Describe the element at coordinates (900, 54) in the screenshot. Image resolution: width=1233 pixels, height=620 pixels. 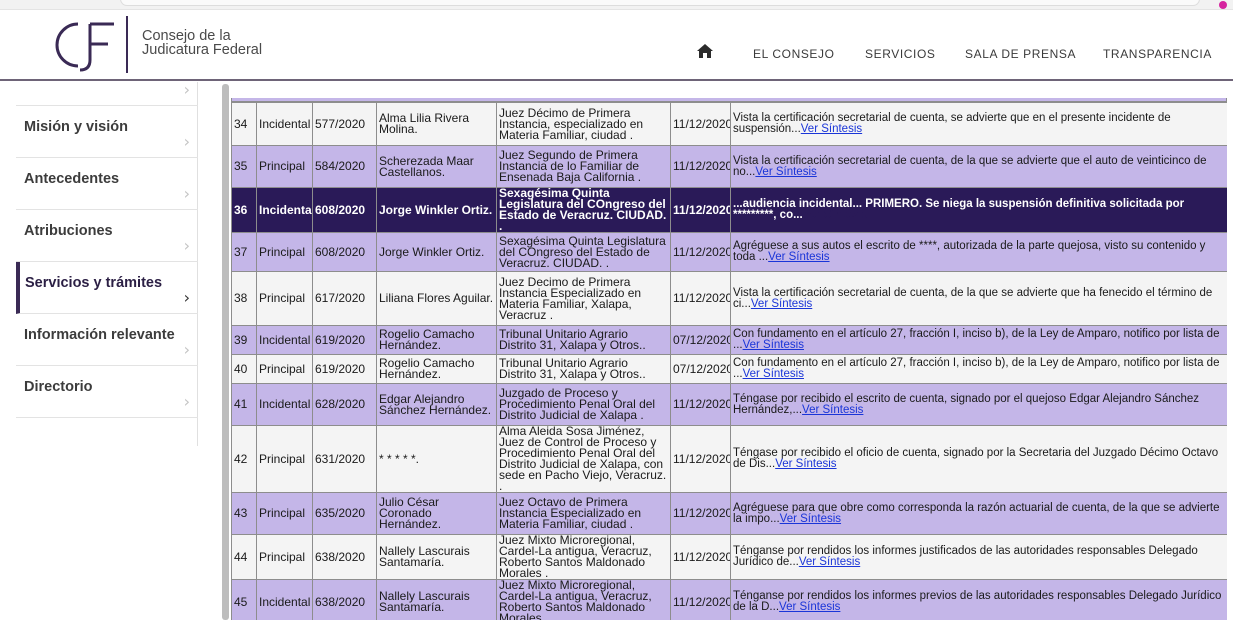
I see `nav-servicios: SERVICIOS` at that location.